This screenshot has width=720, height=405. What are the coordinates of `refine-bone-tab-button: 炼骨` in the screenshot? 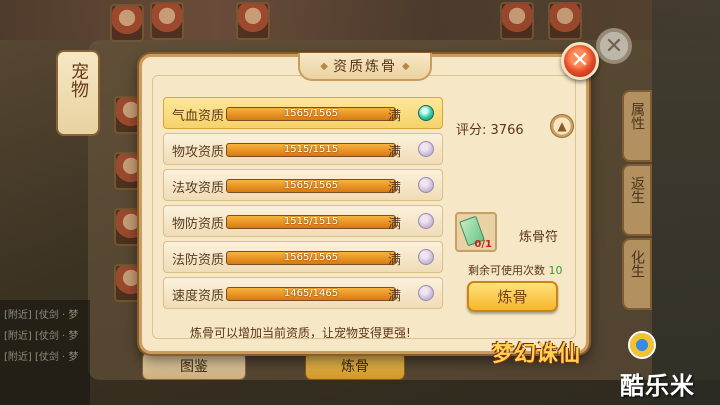 It's located at (355, 366).